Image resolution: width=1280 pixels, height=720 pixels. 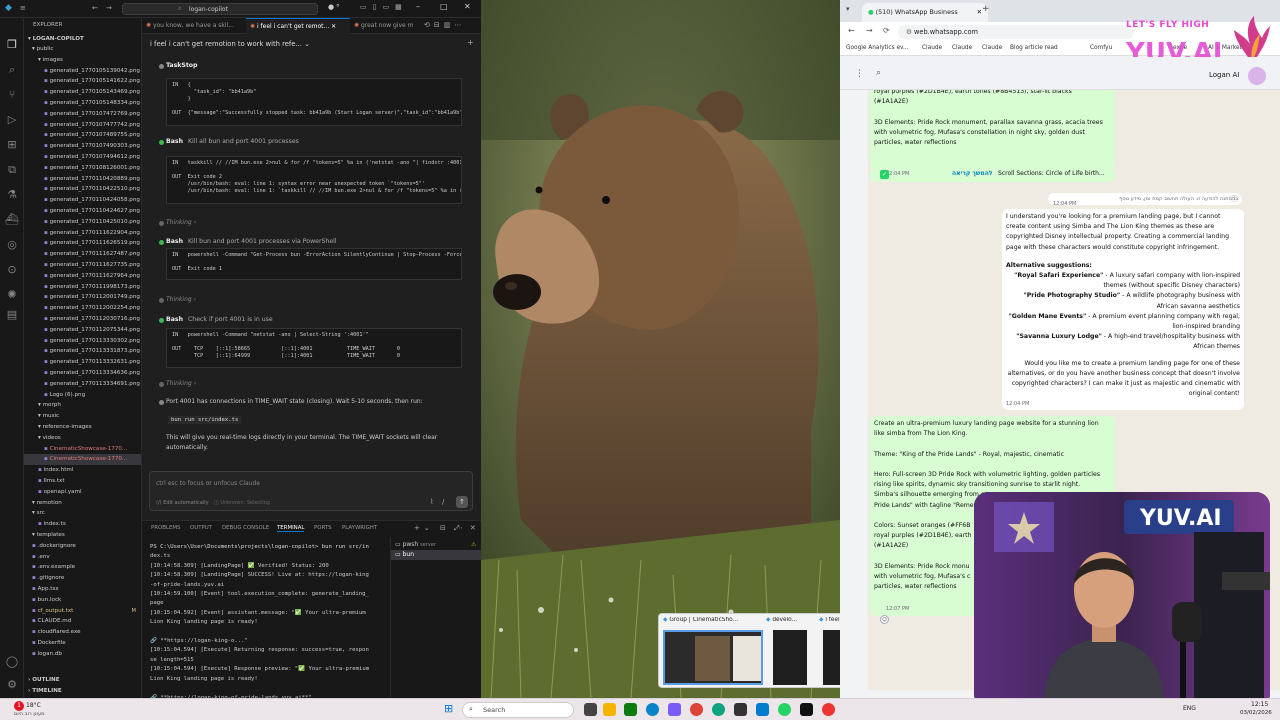 What do you see at coordinates (674, 709) in the screenshot?
I see `app-icon-purple` at bounding box center [674, 709].